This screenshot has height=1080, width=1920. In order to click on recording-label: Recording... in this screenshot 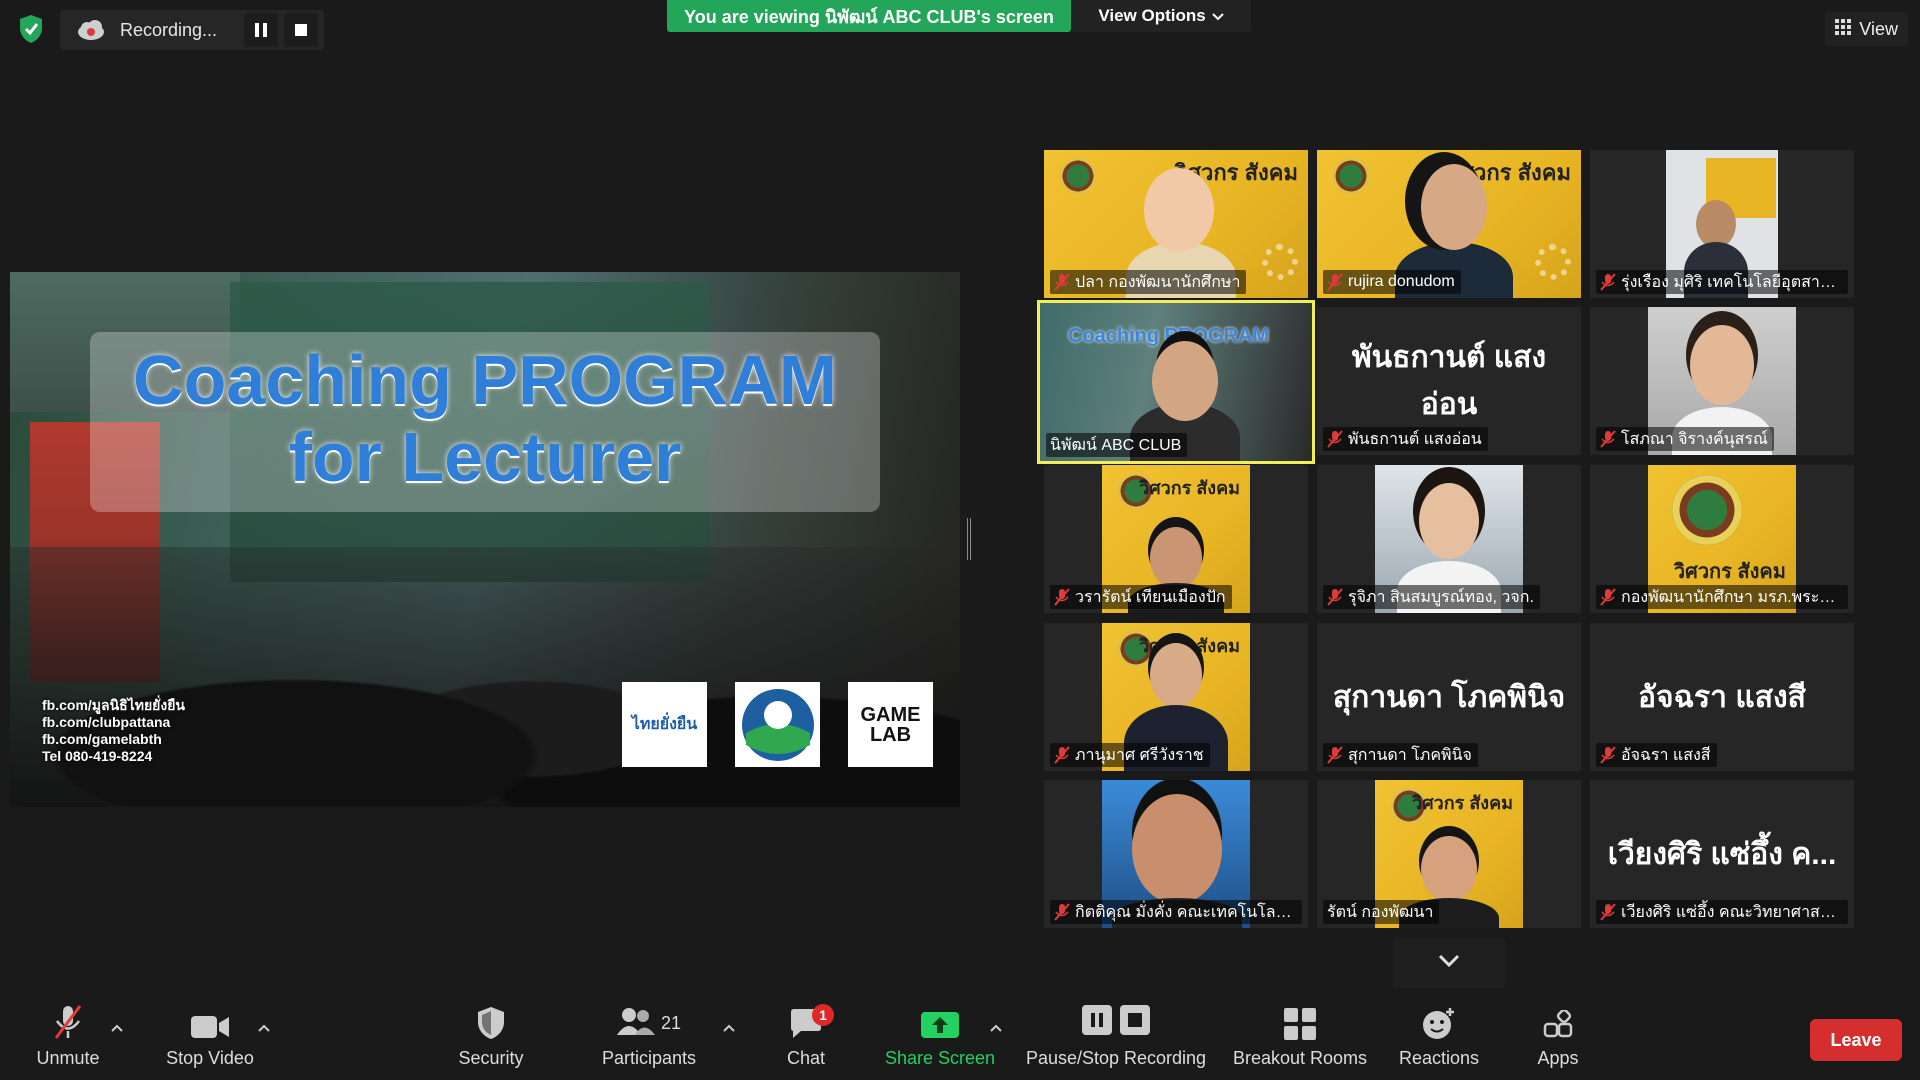, I will do `click(169, 29)`.